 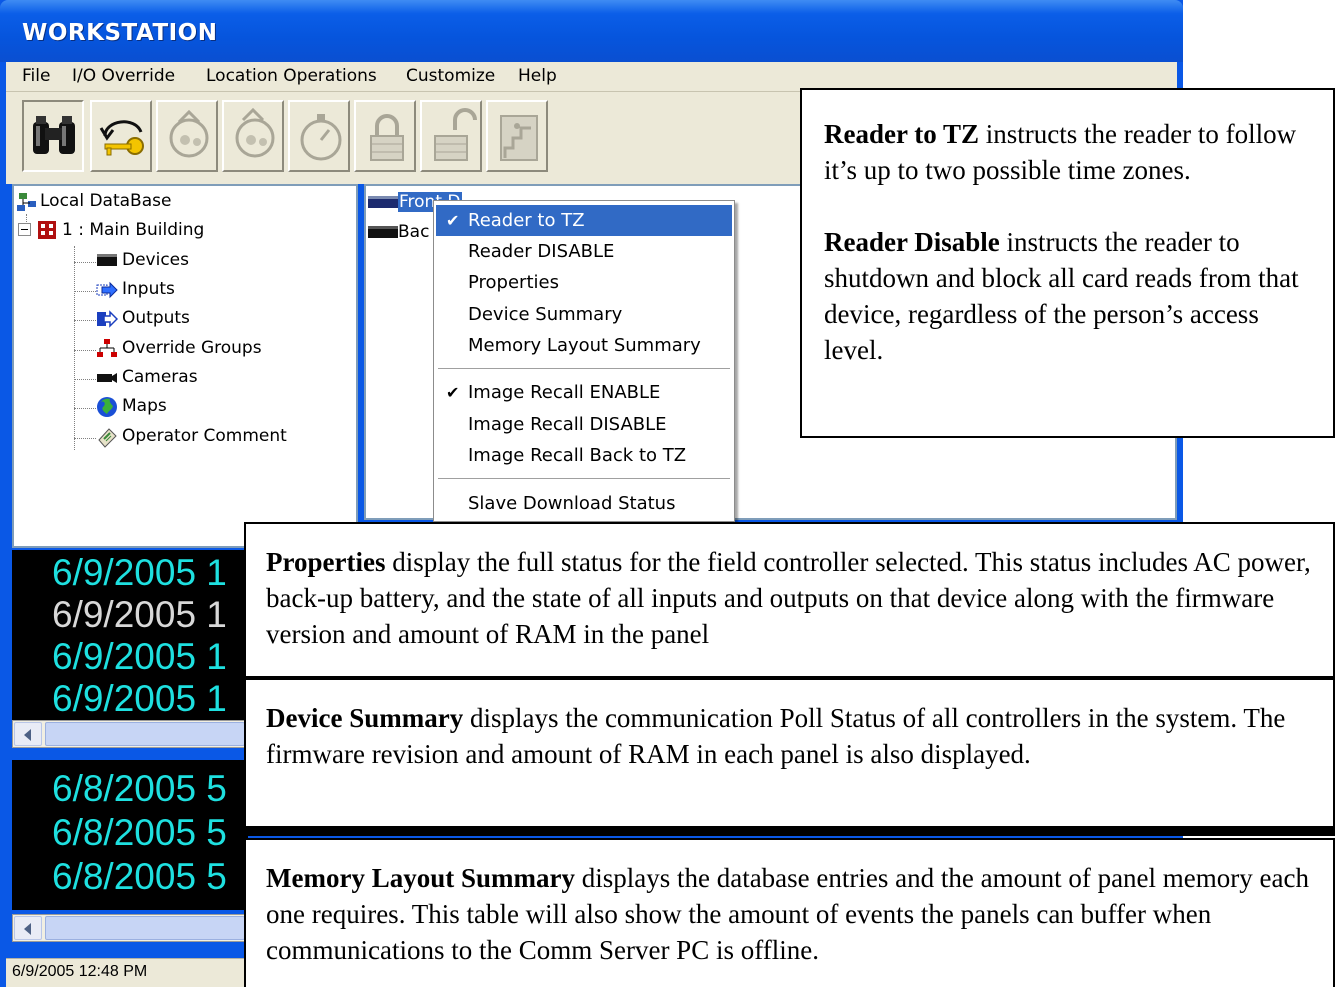 I want to click on menu-item-properties: Properties, so click(x=584, y=282).